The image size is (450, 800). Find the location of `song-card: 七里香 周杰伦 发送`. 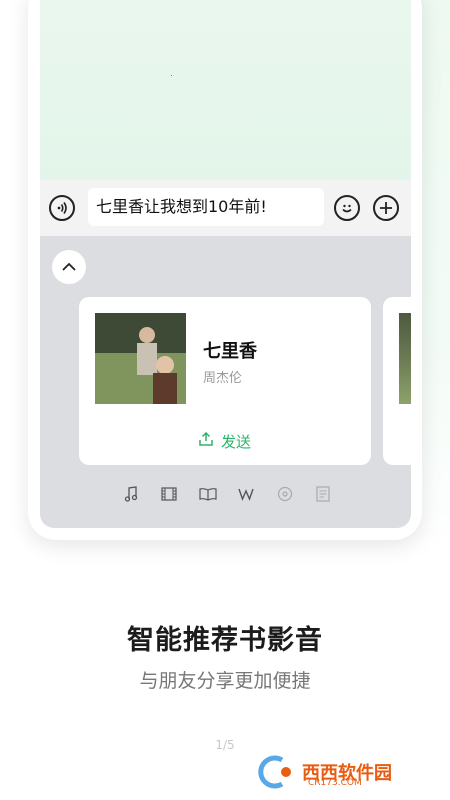

song-card: 七里香 周杰伦 发送 is located at coordinates (225, 381).